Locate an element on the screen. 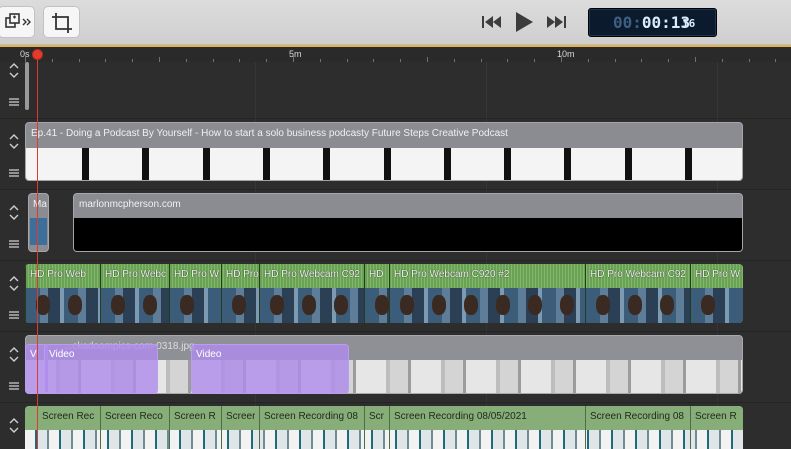 Image resolution: width=791 pixels, height=449 pixels. screen-recording-segment: Screen Rec is located at coordinates (68, 427).